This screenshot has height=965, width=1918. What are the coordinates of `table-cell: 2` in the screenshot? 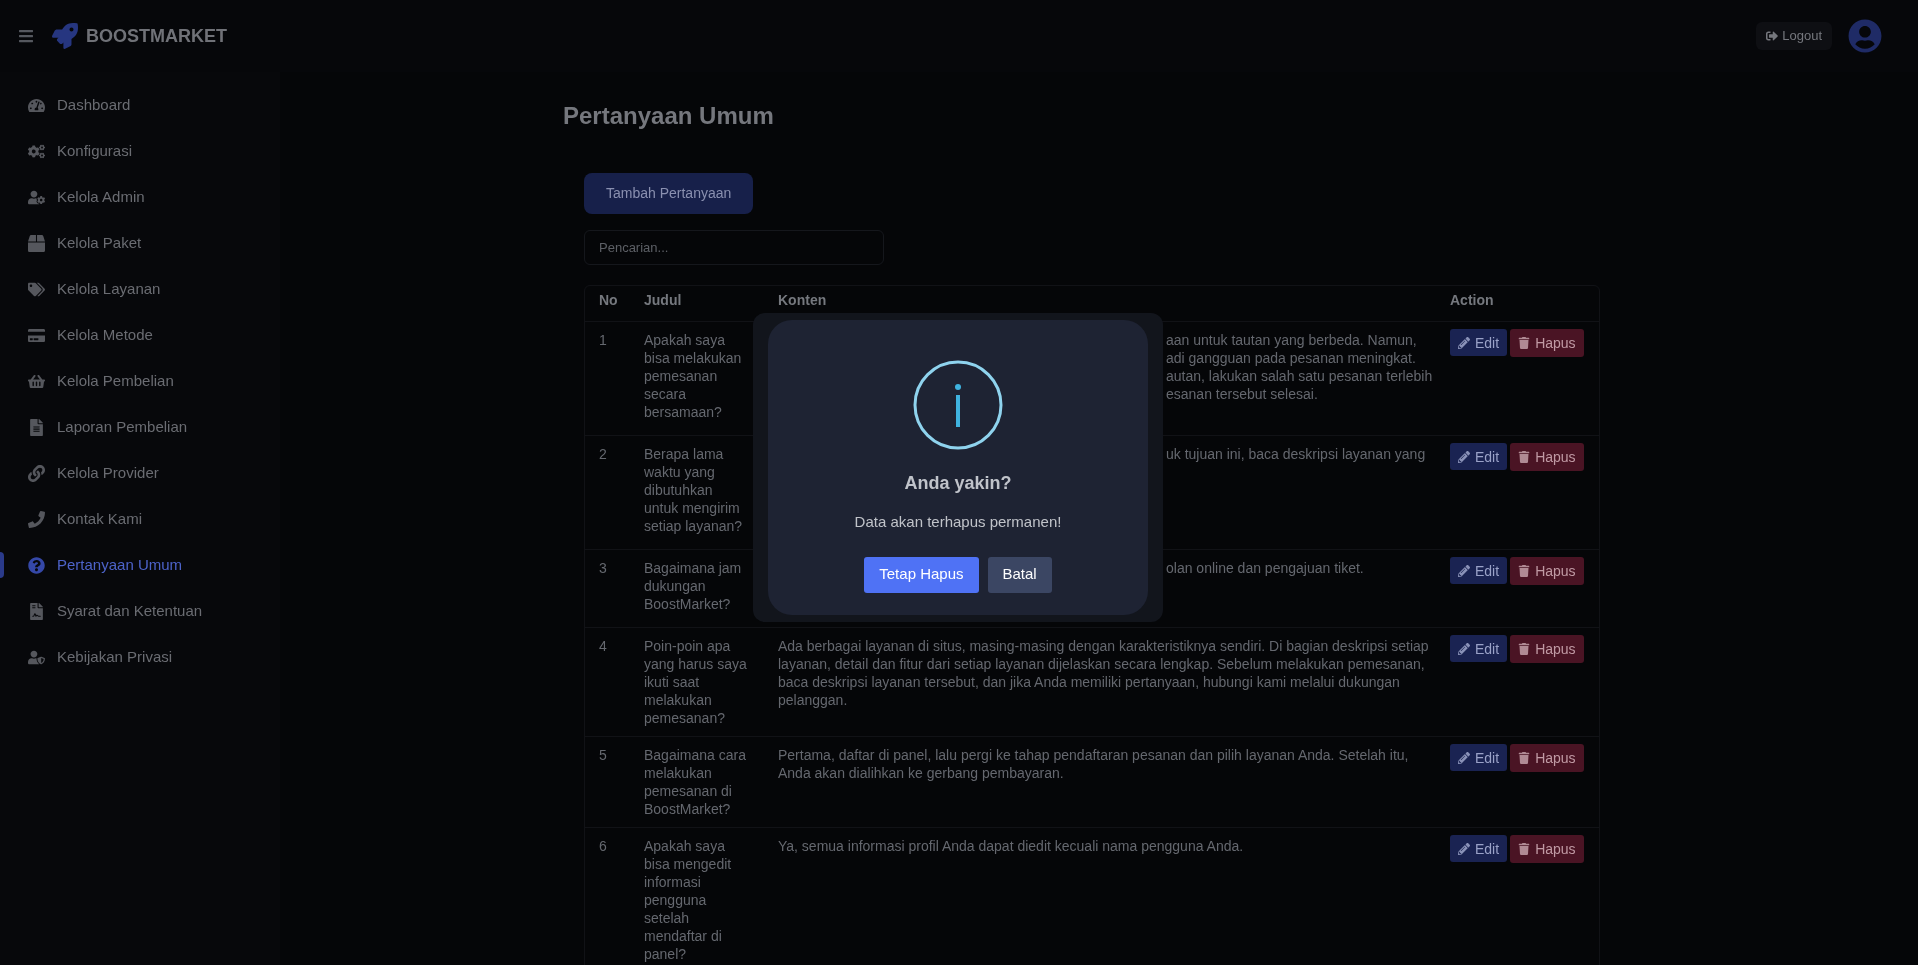 It's located at (603, 454).